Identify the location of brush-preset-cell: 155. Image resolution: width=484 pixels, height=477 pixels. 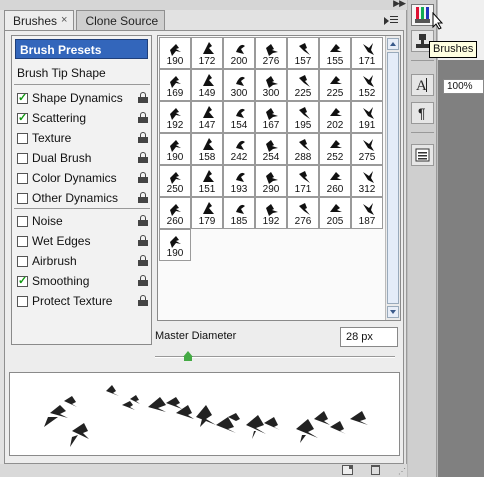
(335, 53).